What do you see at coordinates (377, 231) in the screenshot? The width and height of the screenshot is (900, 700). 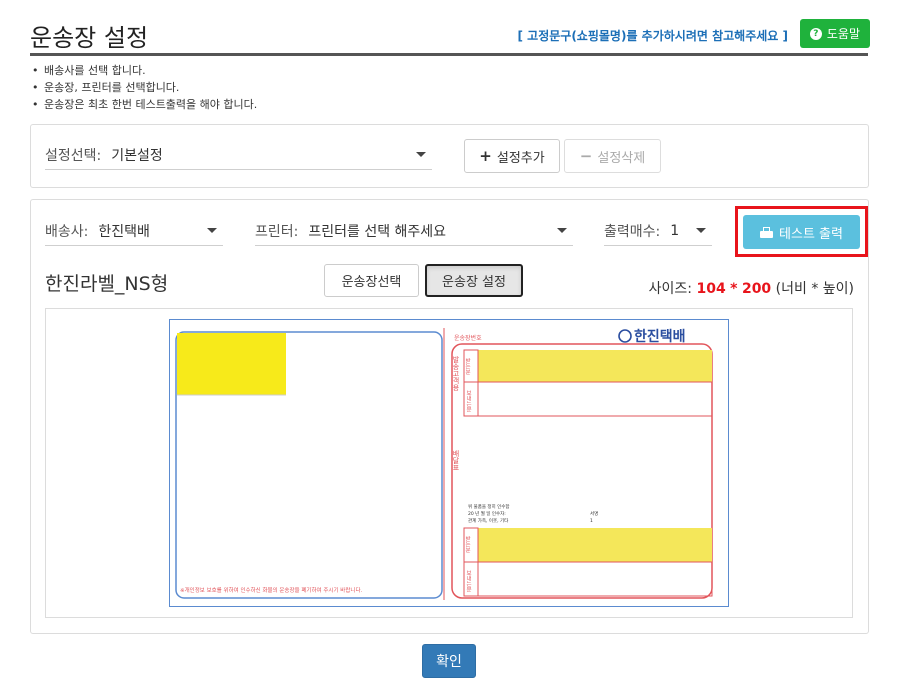 I see `printer-select-value: 프린터를 선택 해주세요` at bounding box center [377, 231].